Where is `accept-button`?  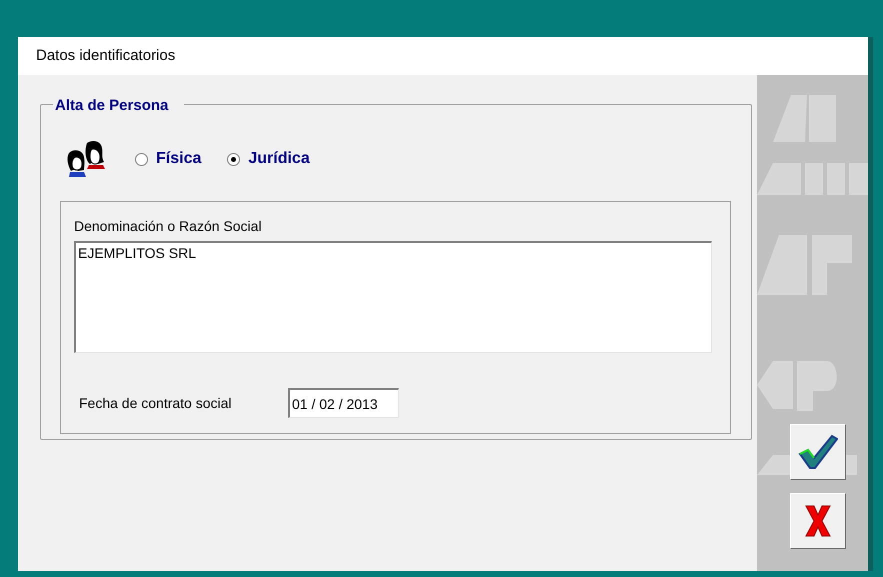 accept-button is located at coordinates (818, 452).